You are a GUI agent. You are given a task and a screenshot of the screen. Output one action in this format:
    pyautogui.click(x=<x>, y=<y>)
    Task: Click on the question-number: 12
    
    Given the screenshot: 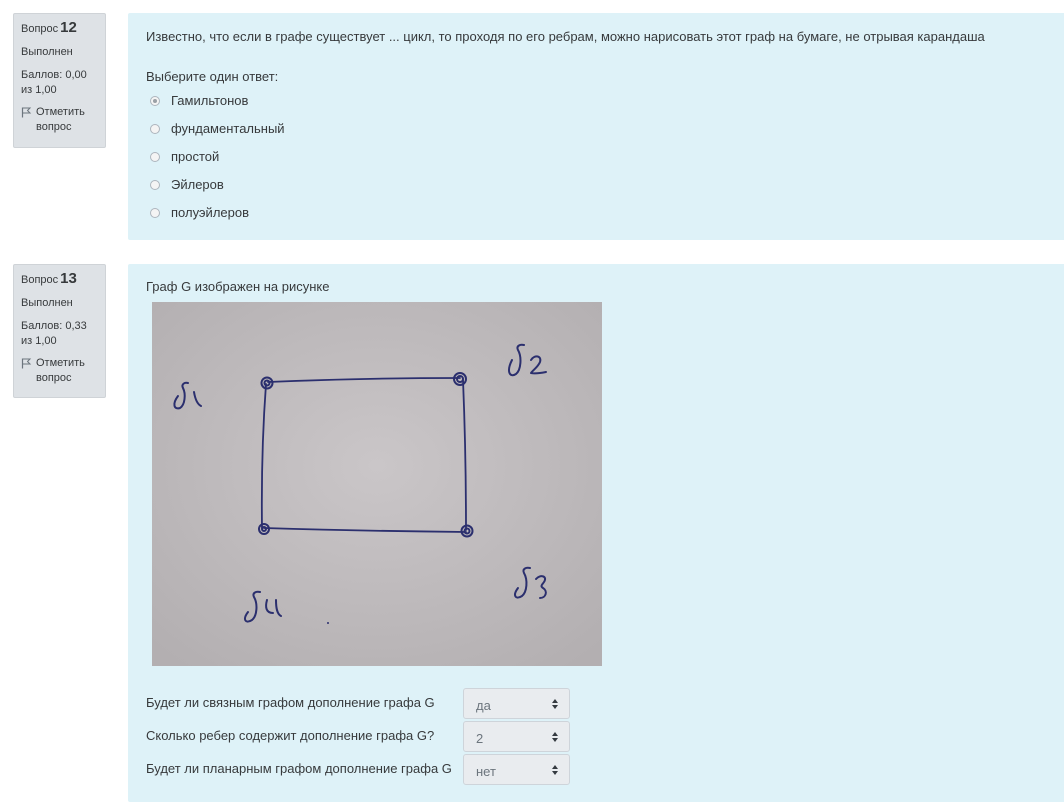 What is the action you would take?
    pyautogui.click(x=68, y=27)
    